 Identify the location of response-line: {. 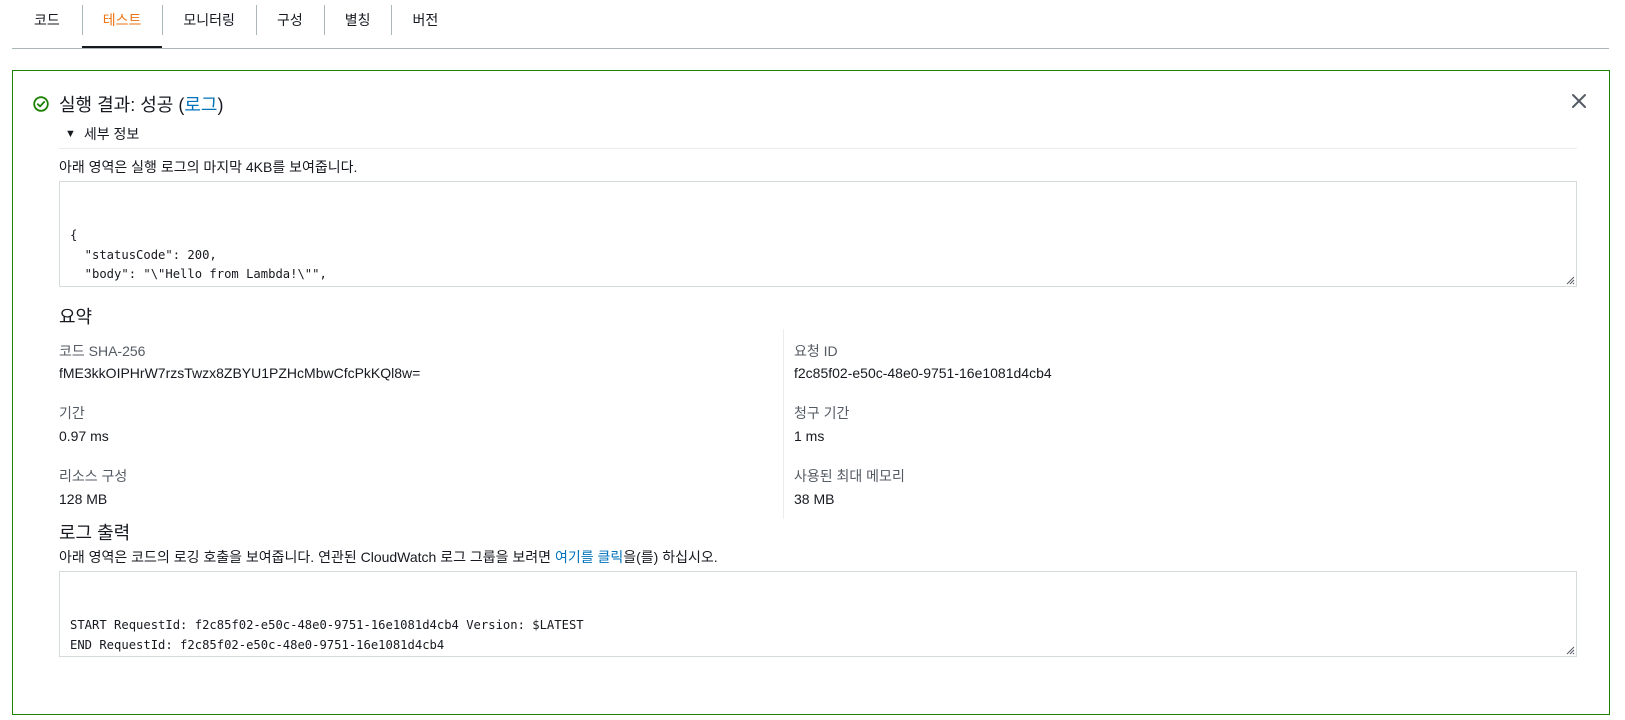
(74, 235).